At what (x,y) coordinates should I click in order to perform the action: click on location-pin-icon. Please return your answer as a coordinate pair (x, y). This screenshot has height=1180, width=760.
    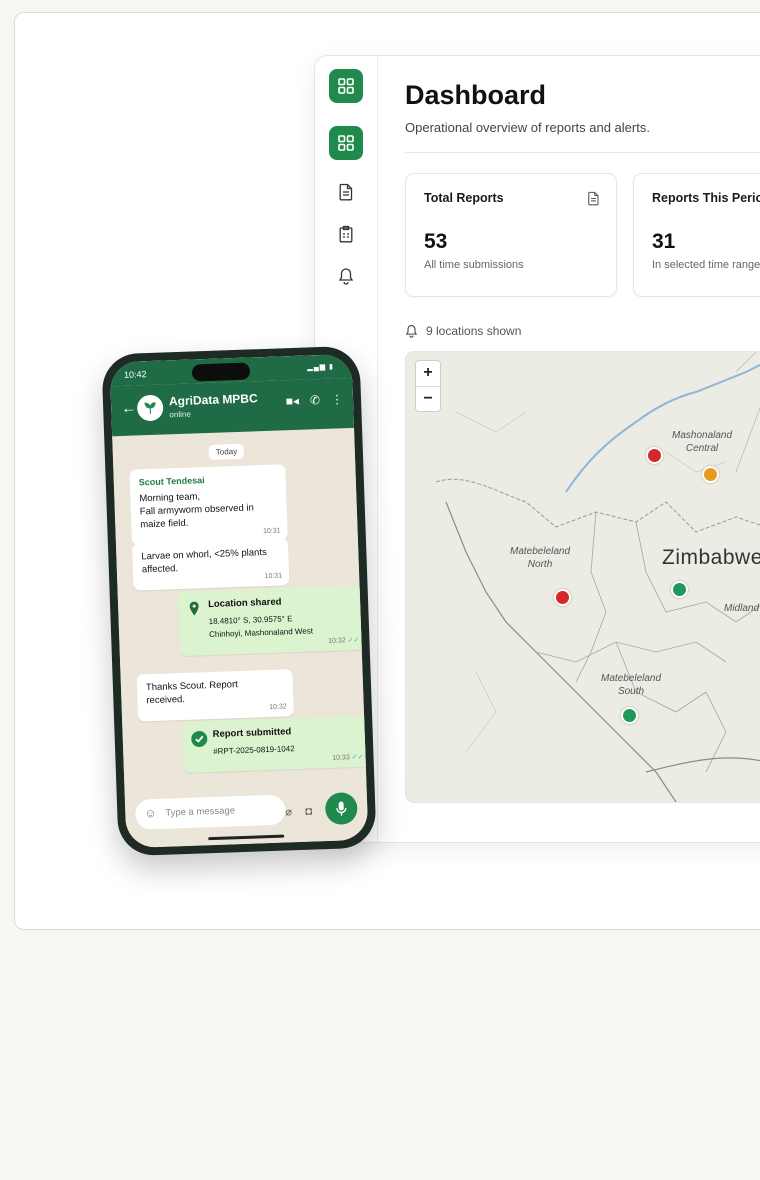
    Looking at the image, I should click on (194, 608).